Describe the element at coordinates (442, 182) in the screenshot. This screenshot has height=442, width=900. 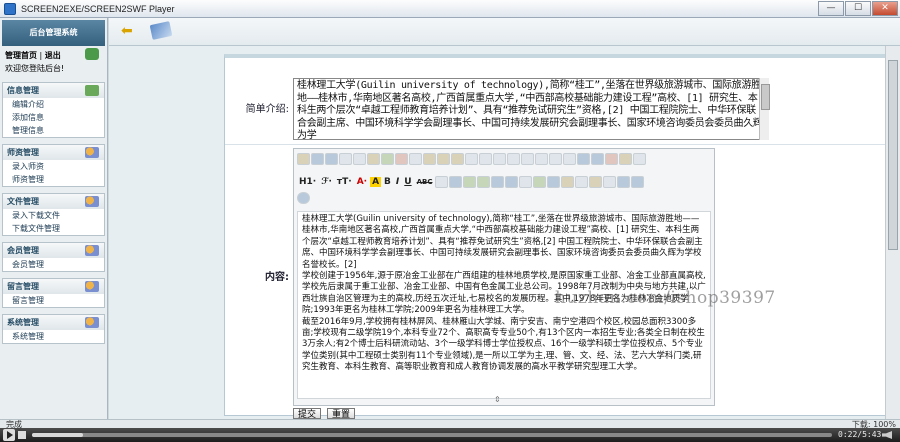
I see `line-height-icon` at that location.